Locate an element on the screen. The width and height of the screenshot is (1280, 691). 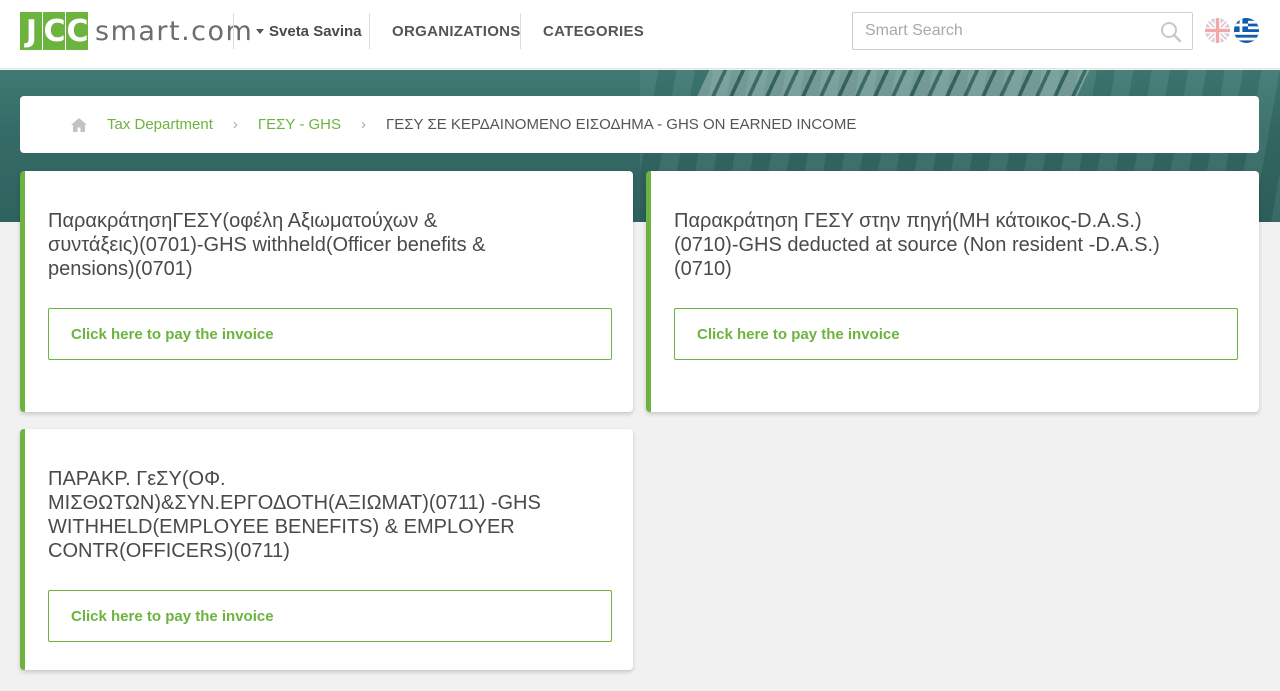
card-title-line: (0710) is located at coordinates (703, 269).